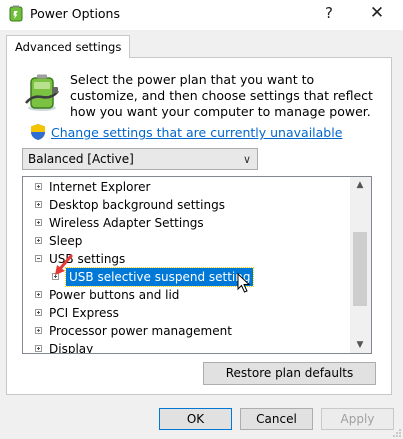  Describe the element at coordinates (329, 13) in the screenshot. I see `help-button: ?` at that location.